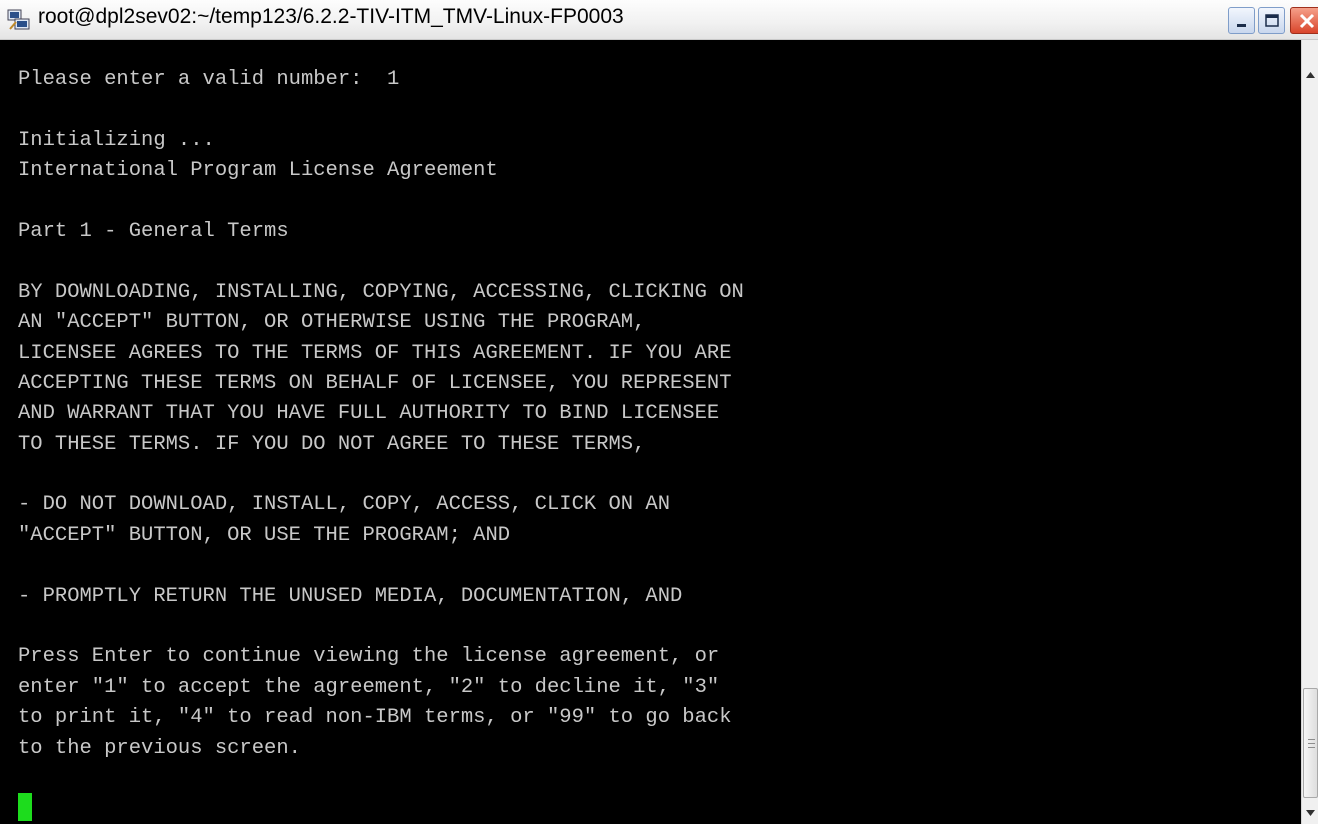 This screenshot has width=1318, height=824. I want to click on scroll-down-button, so click(1310, 814).